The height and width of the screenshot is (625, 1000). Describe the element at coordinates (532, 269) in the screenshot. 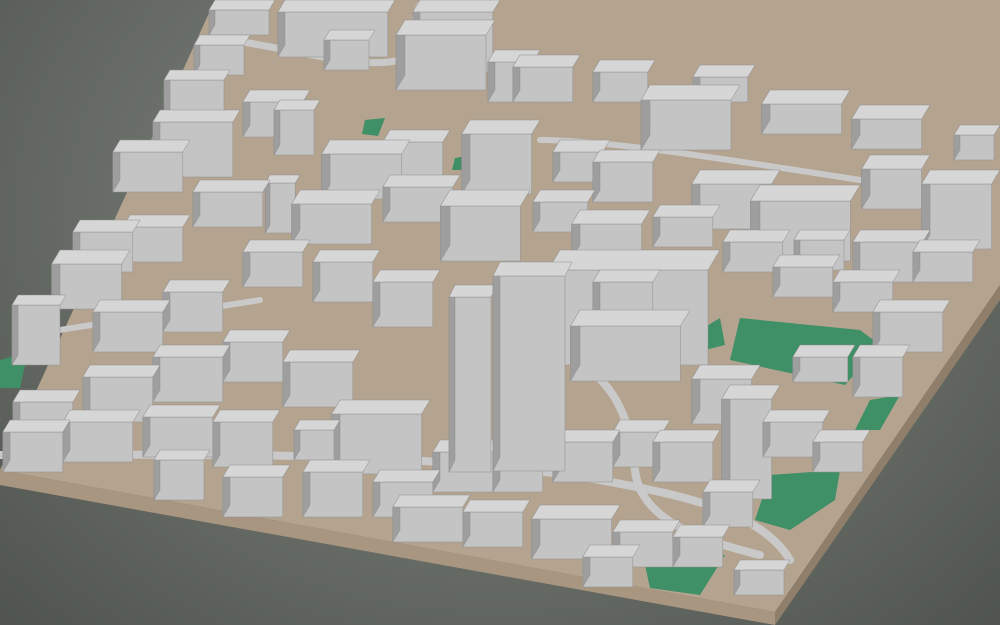

I see `tower-roof` at that location.